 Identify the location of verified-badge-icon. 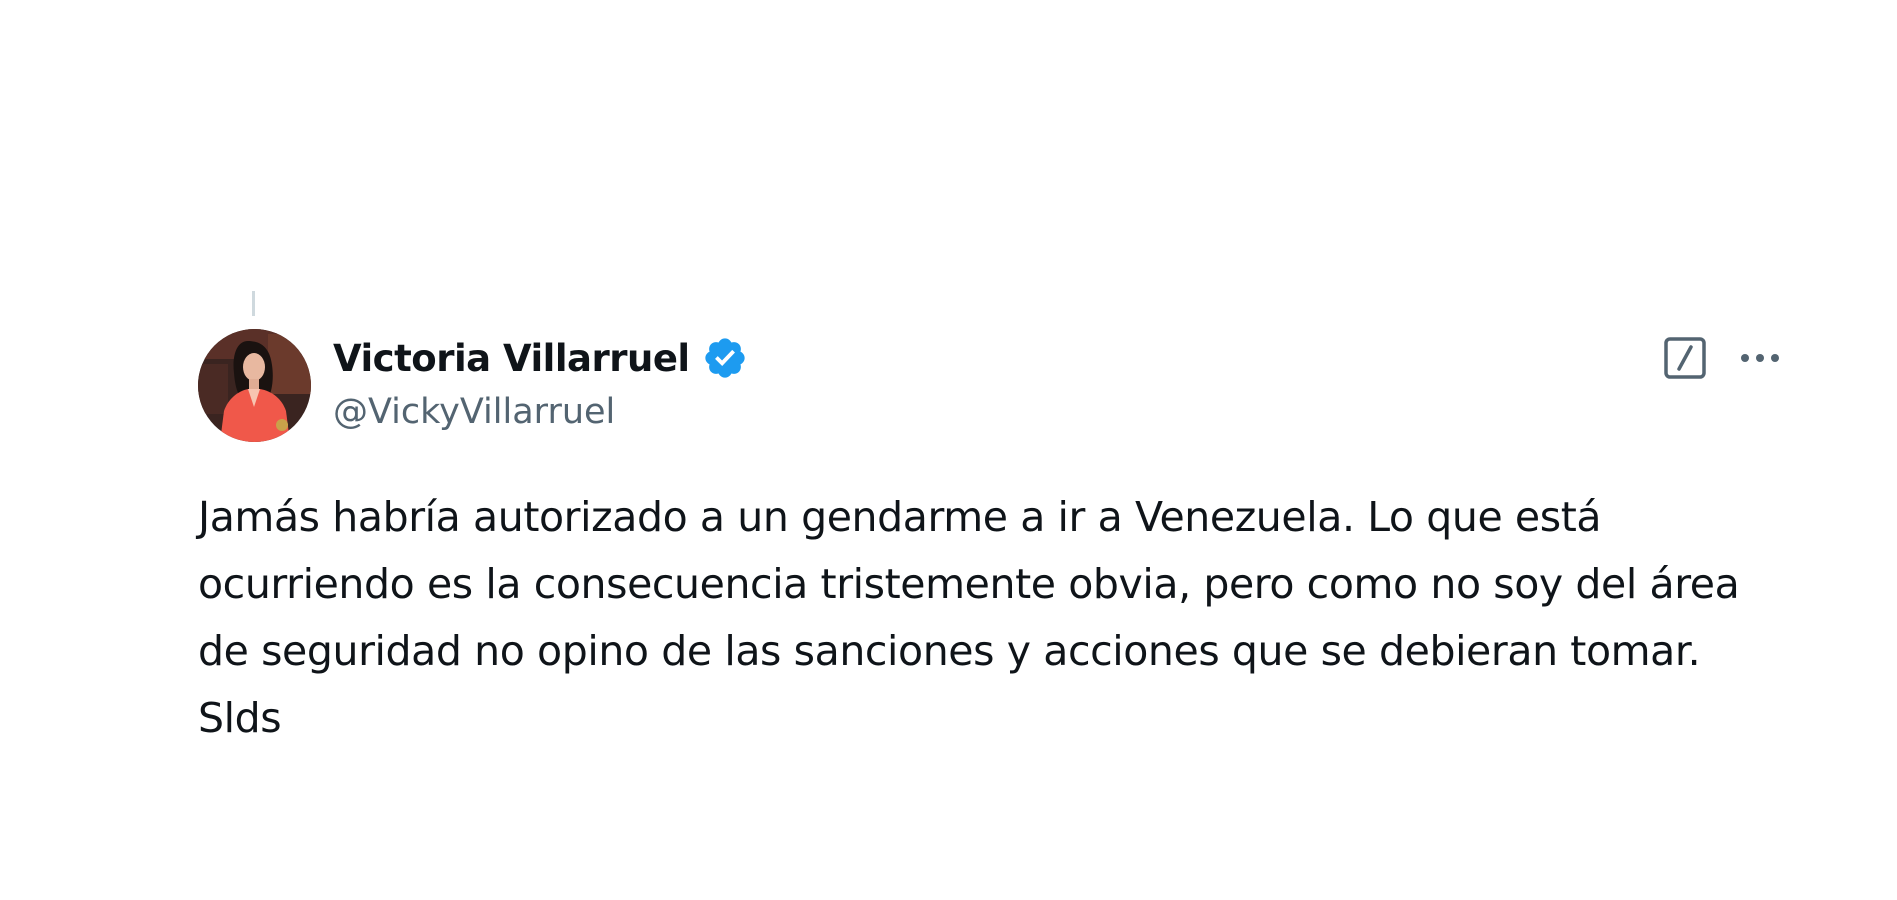
(725, 358).